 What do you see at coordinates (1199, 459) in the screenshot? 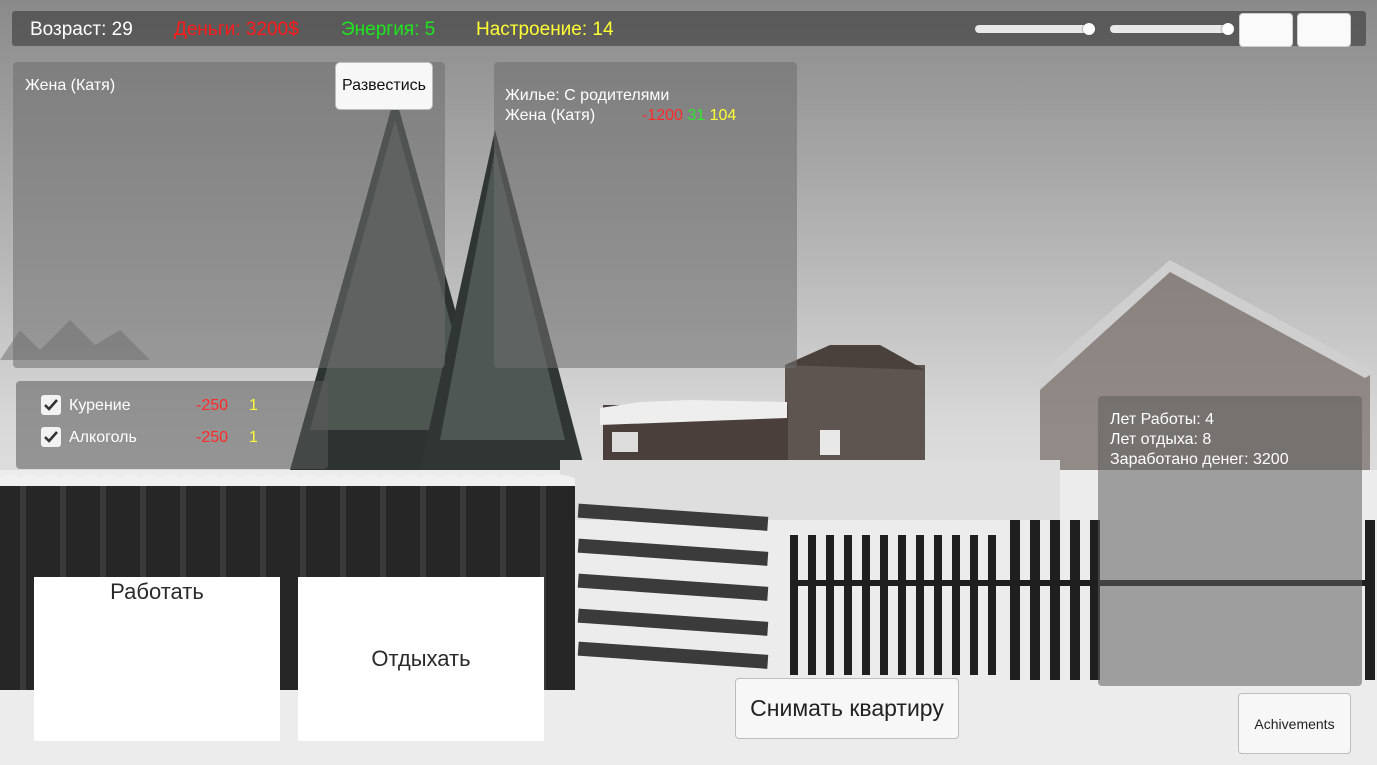
I see `money-earned: Заработано денег: 3200` at bounding box center [1199, 459].